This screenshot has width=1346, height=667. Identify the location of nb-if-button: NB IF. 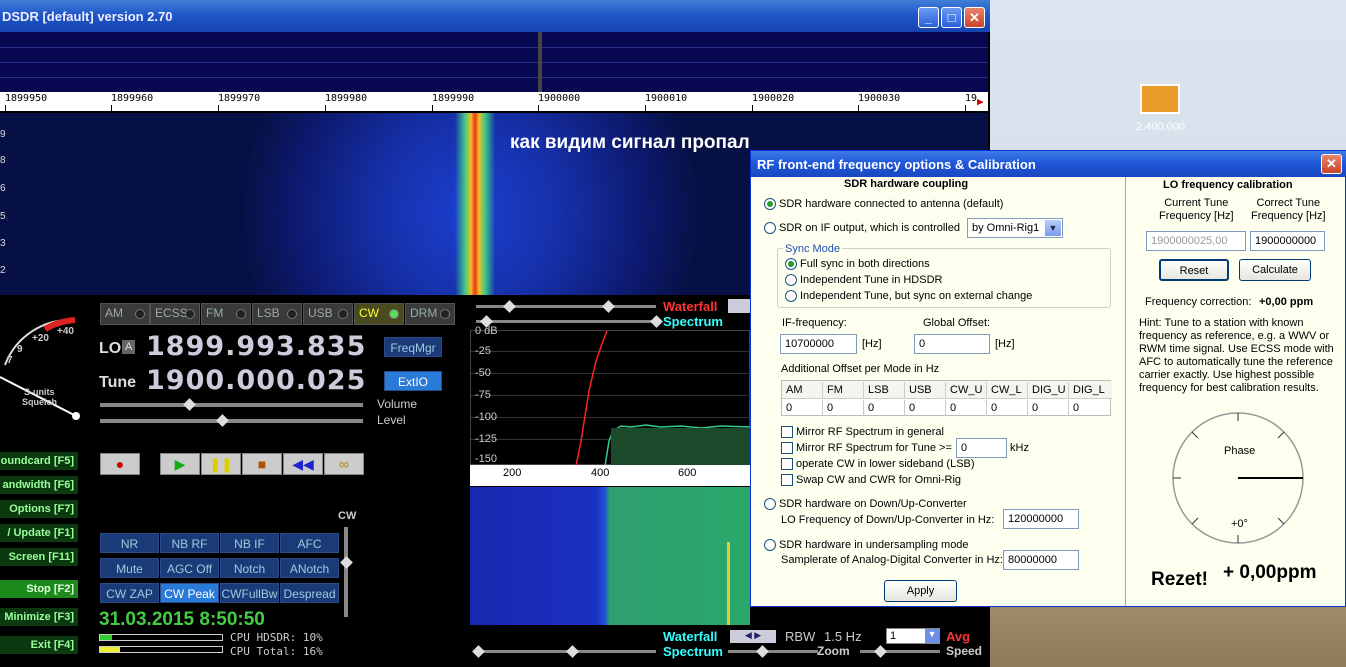
(249, 543).